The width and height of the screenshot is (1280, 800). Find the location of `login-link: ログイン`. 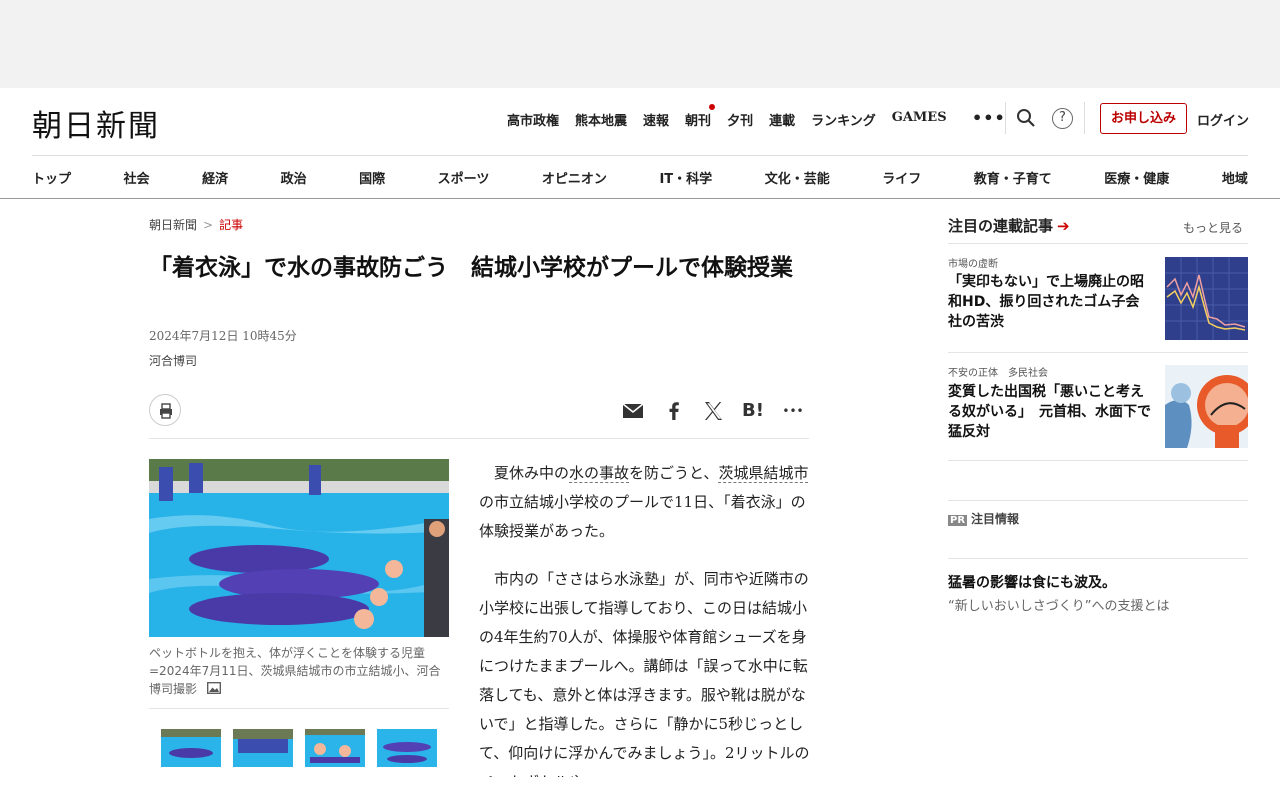

login-link: ログイン is located at coordinates (1223, 119).